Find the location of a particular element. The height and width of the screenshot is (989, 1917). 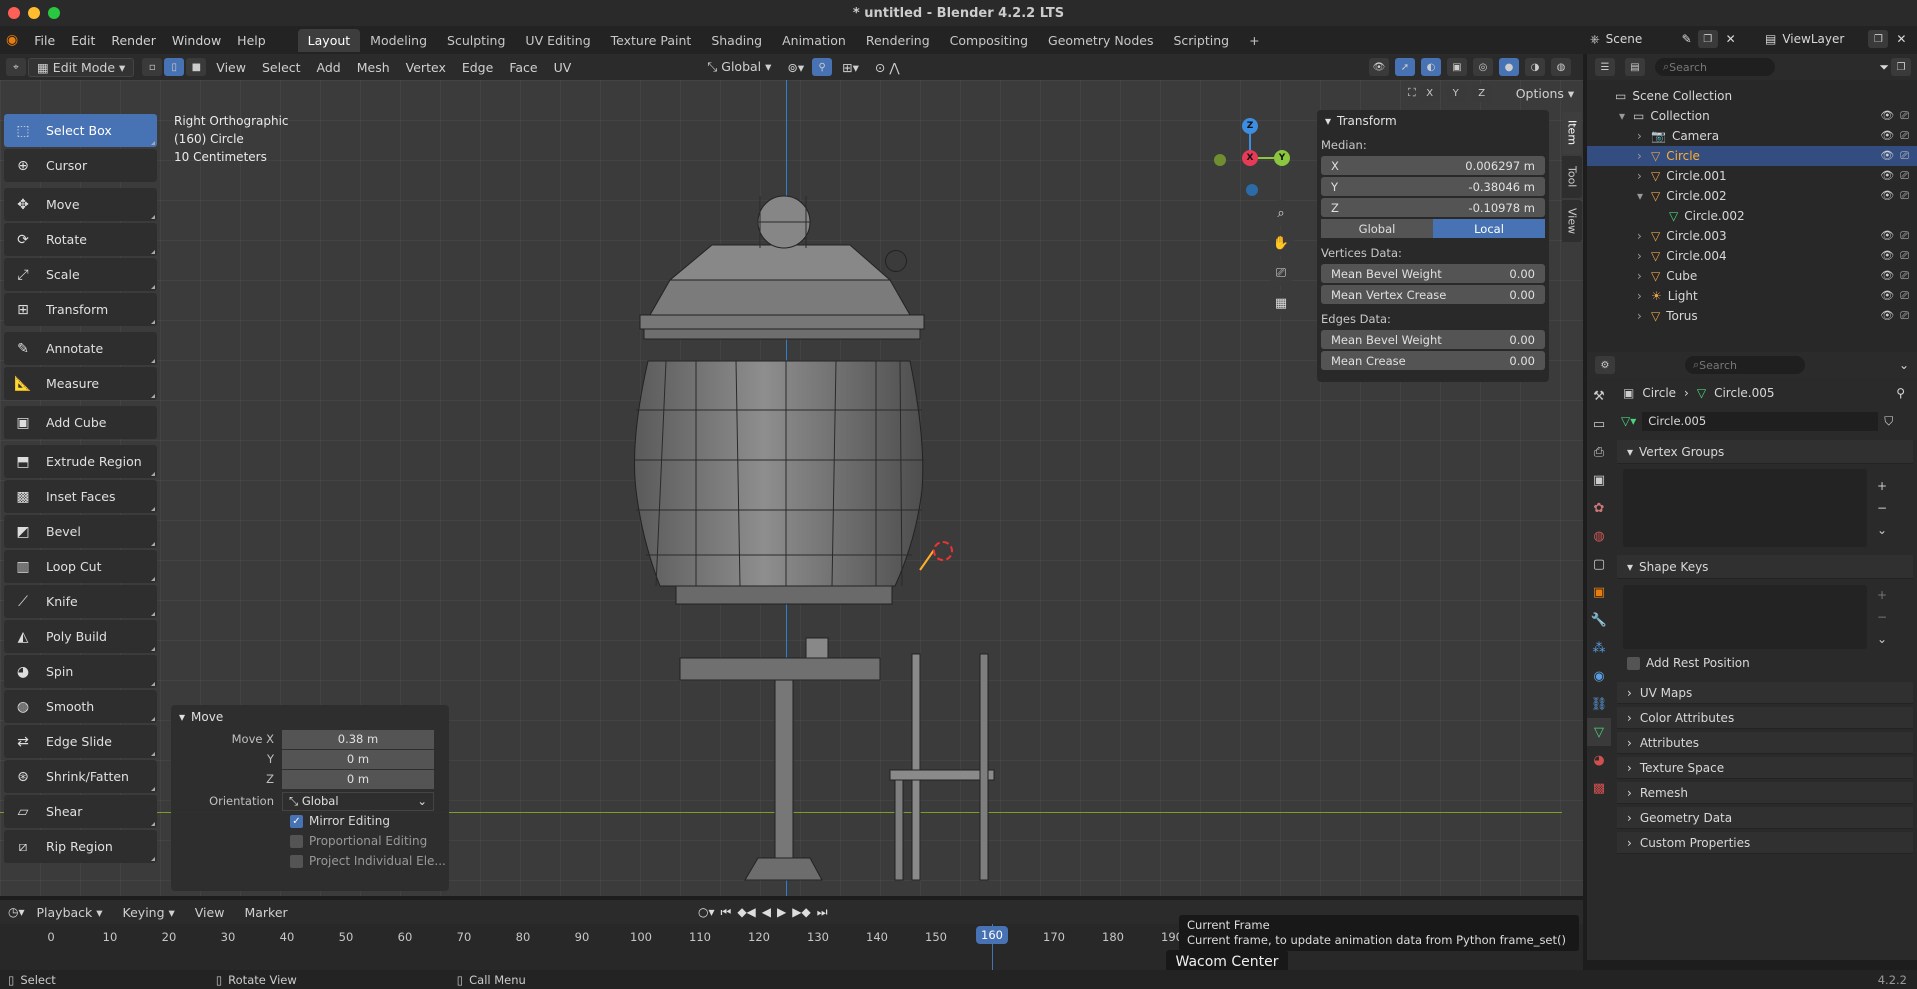

scene-tab-icon: ✿ is located at coordinates (1599, 508).